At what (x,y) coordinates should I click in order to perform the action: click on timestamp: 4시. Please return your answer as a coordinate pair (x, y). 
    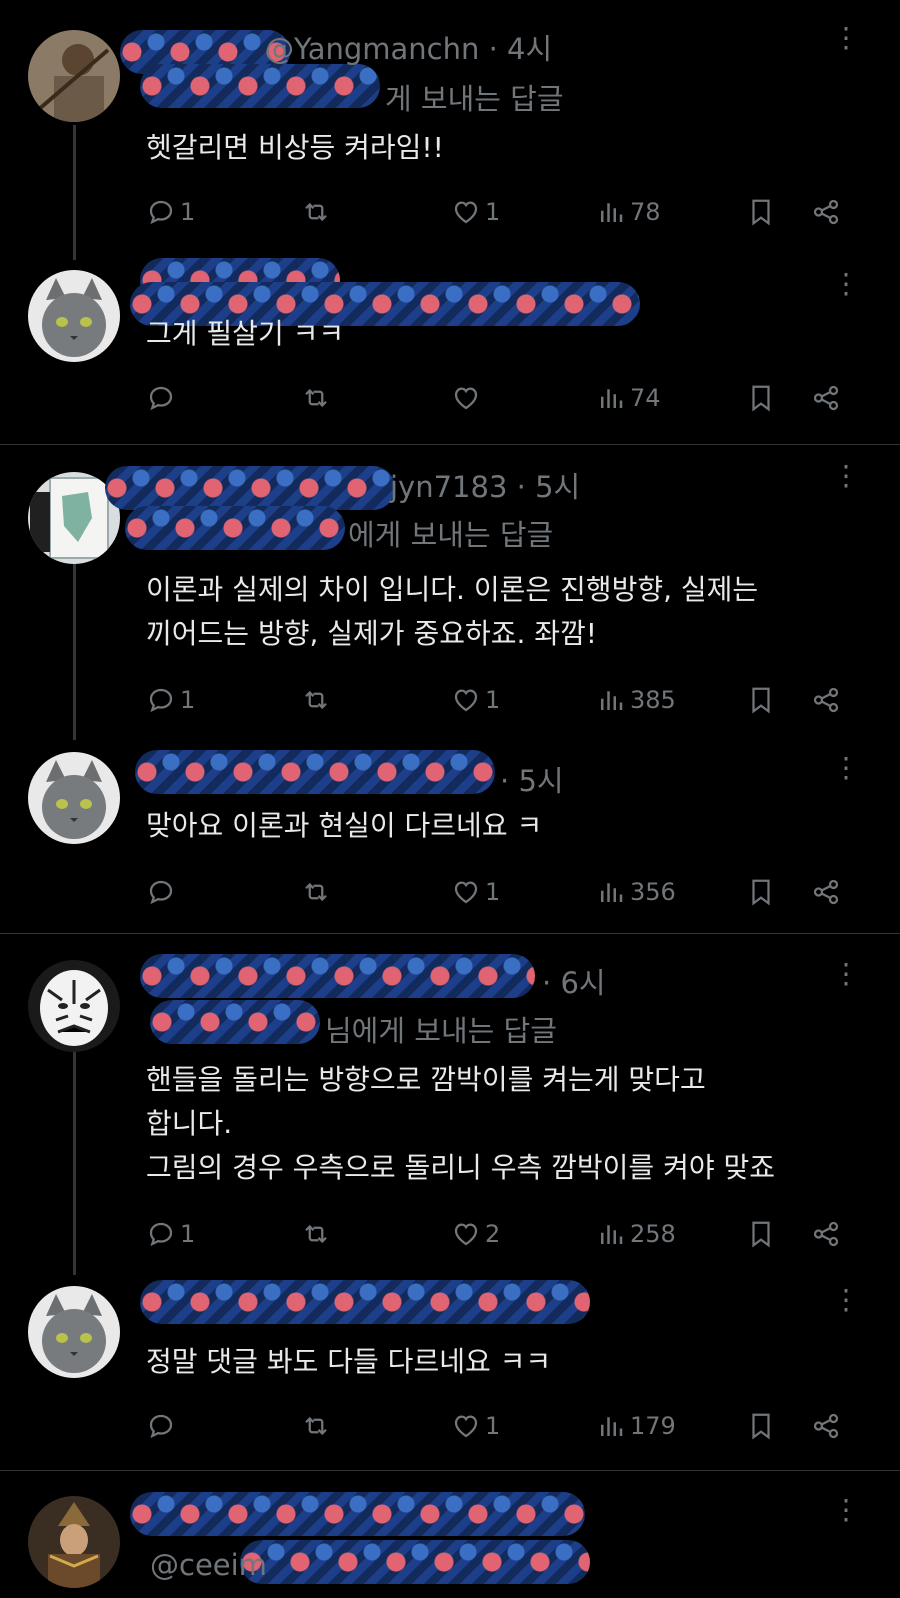
    Looking at the image, I should click on (529, 49).